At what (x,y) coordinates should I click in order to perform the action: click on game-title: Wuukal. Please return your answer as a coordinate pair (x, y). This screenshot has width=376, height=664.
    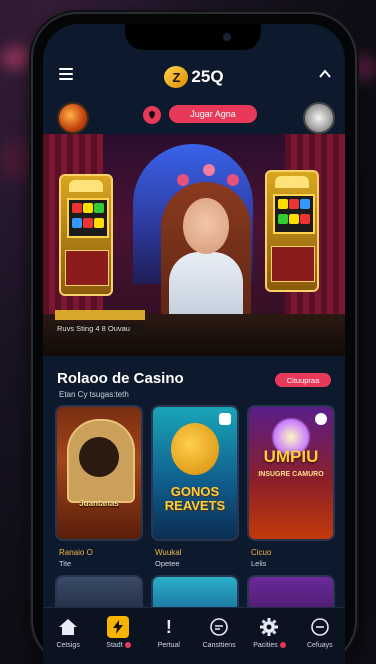
    Looking at the image, I should click on (168, 552).